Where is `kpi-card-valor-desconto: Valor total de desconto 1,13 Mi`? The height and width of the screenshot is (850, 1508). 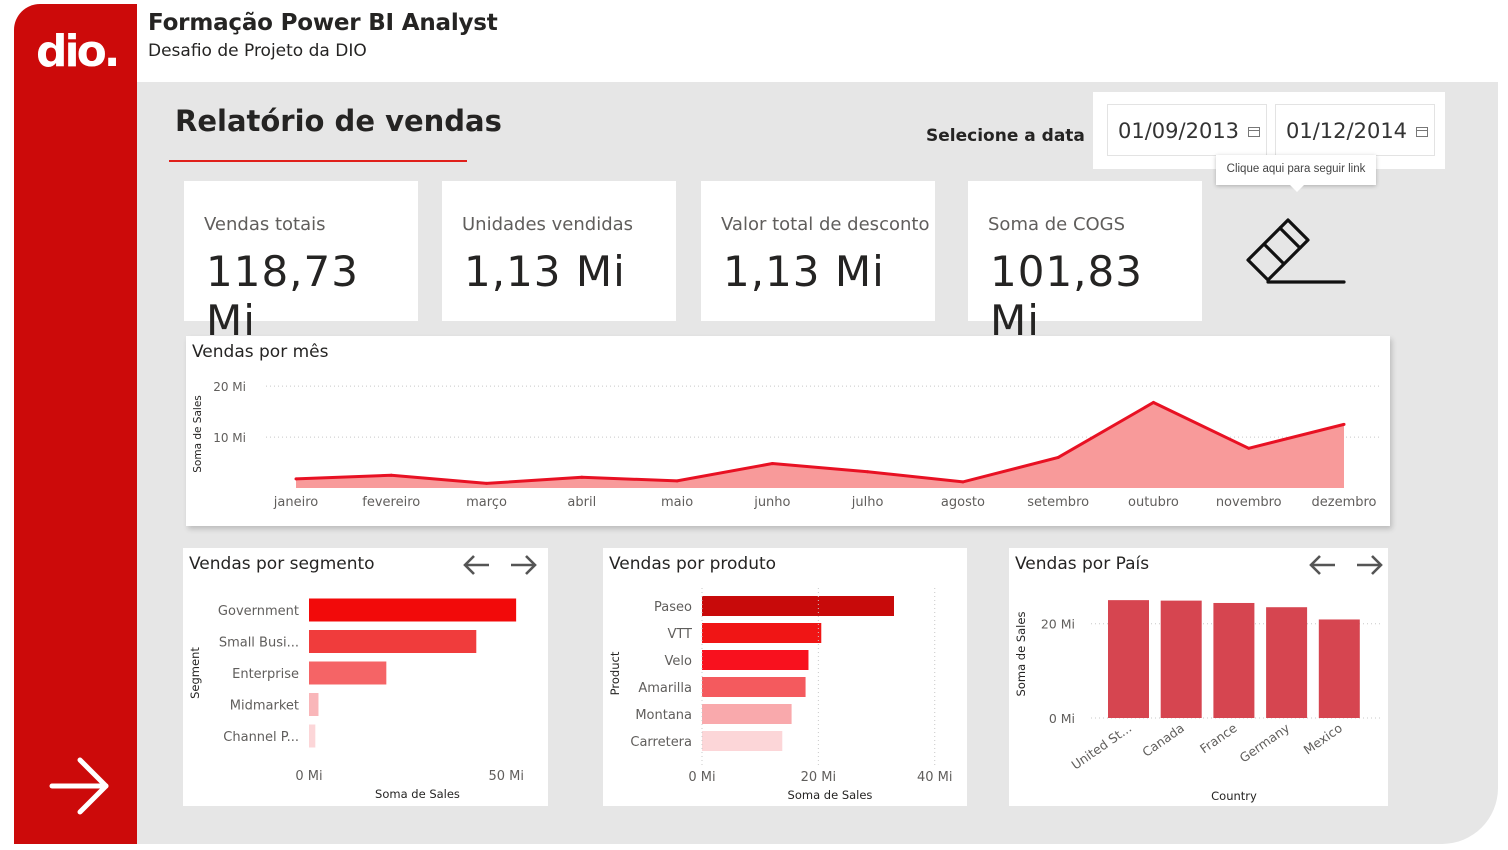 kpi-card-valor-desconto: Valor total de desconto 1,13 Mi is located at coordinates (818, 251).